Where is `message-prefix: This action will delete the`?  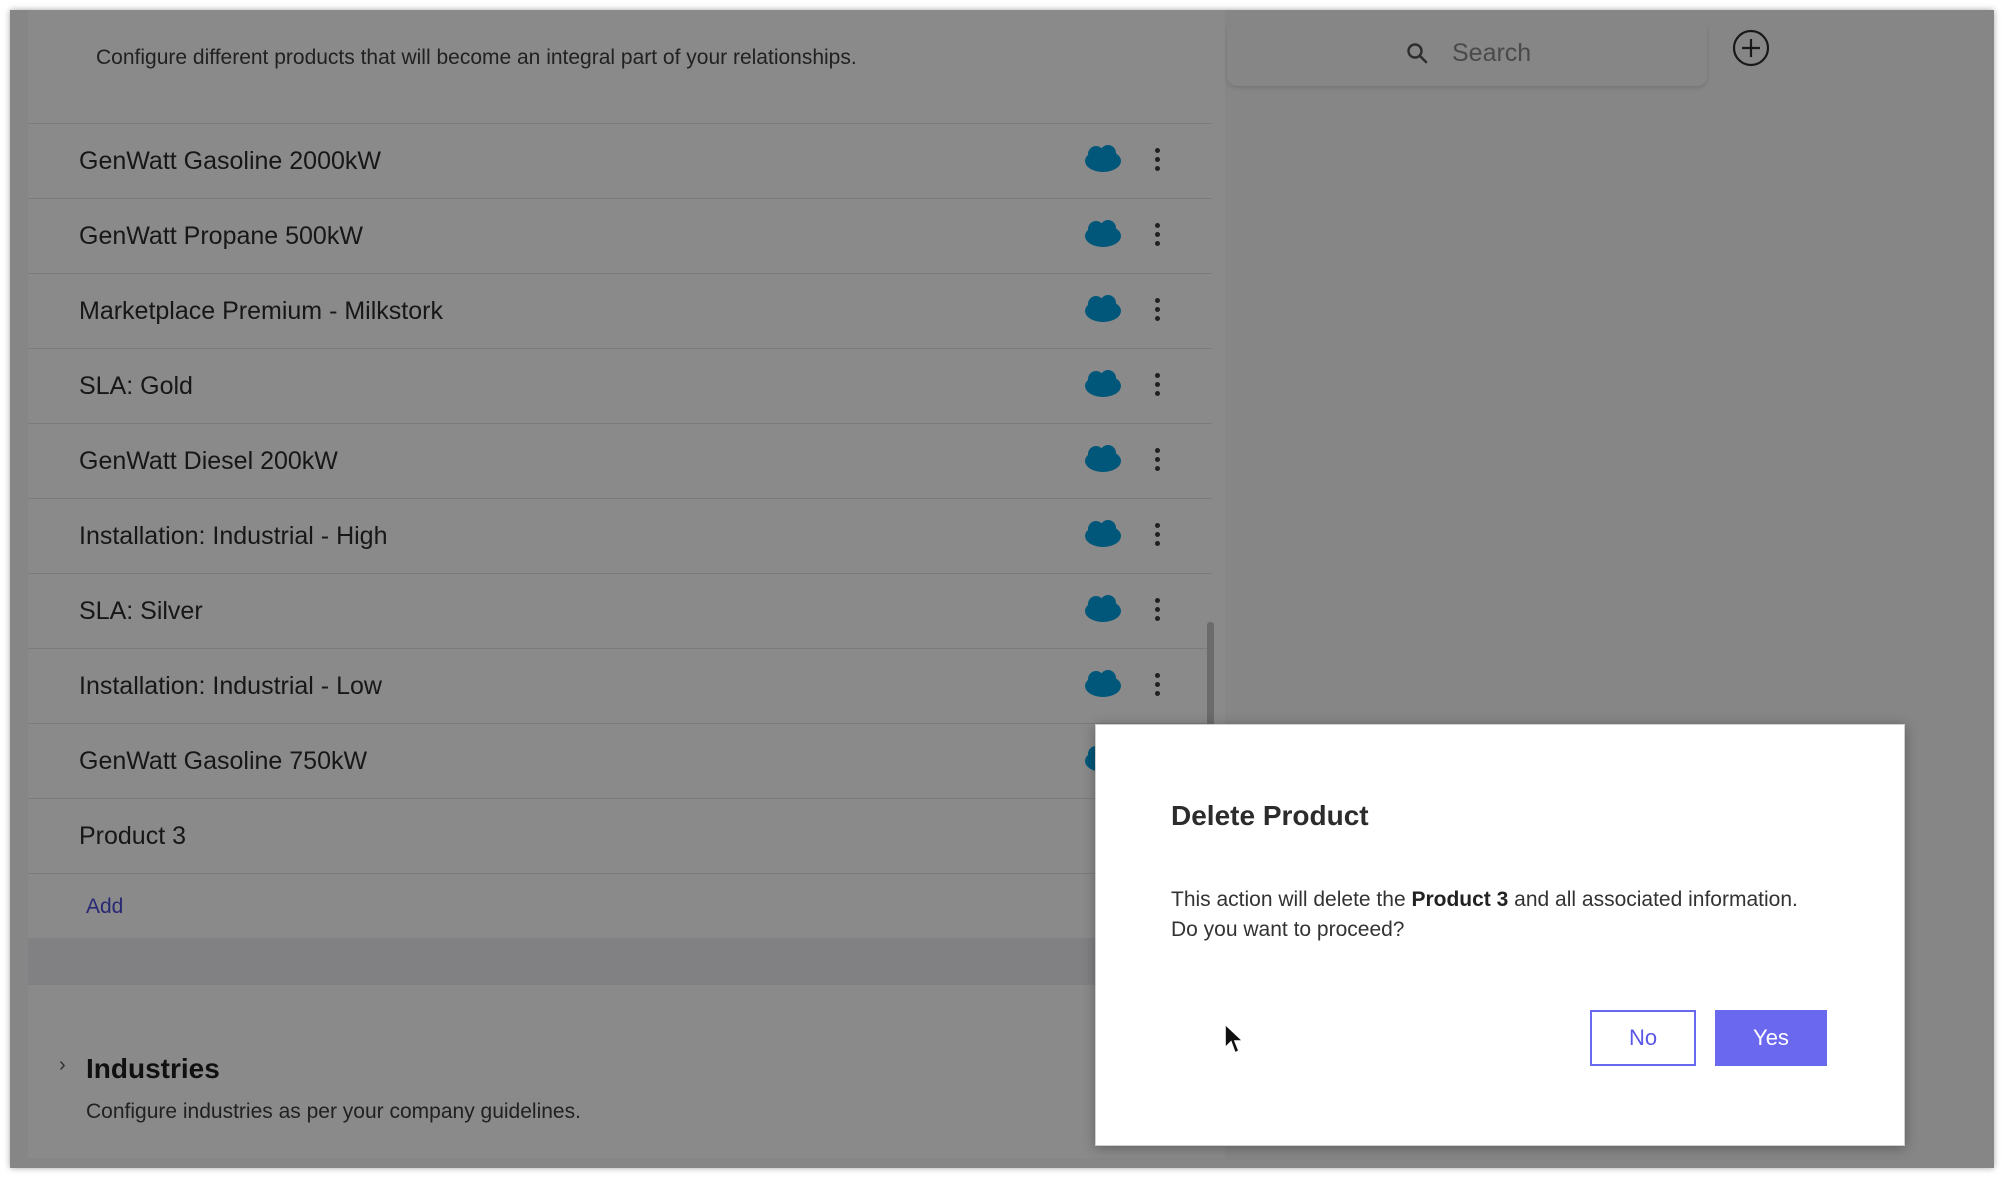
message-prefix: This action will delete the is located at coordinates (1288, 899).